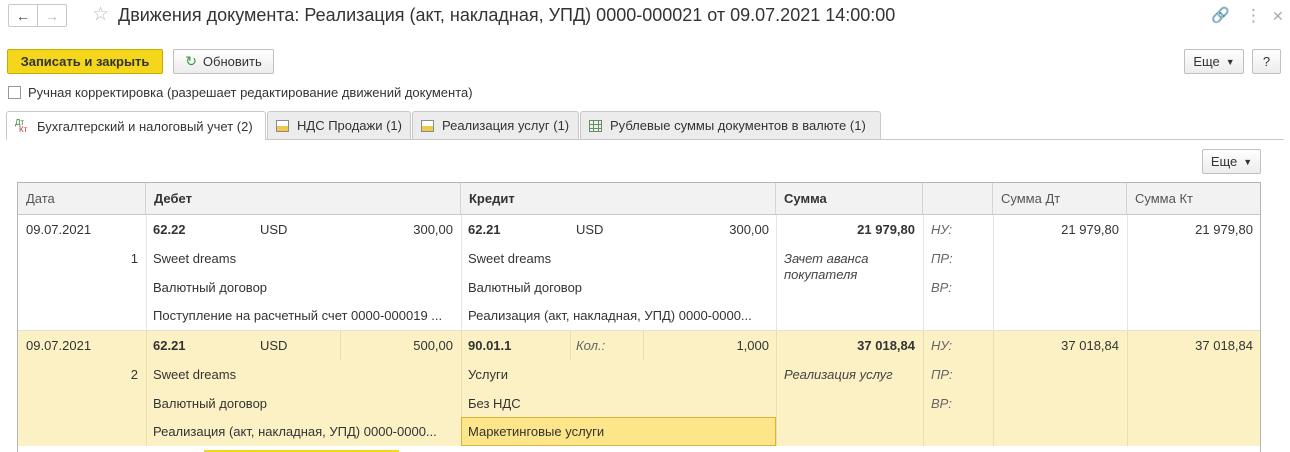 This screenshot has height=452, width=1290. I want to click on back-button: ←, so click(23, 15).